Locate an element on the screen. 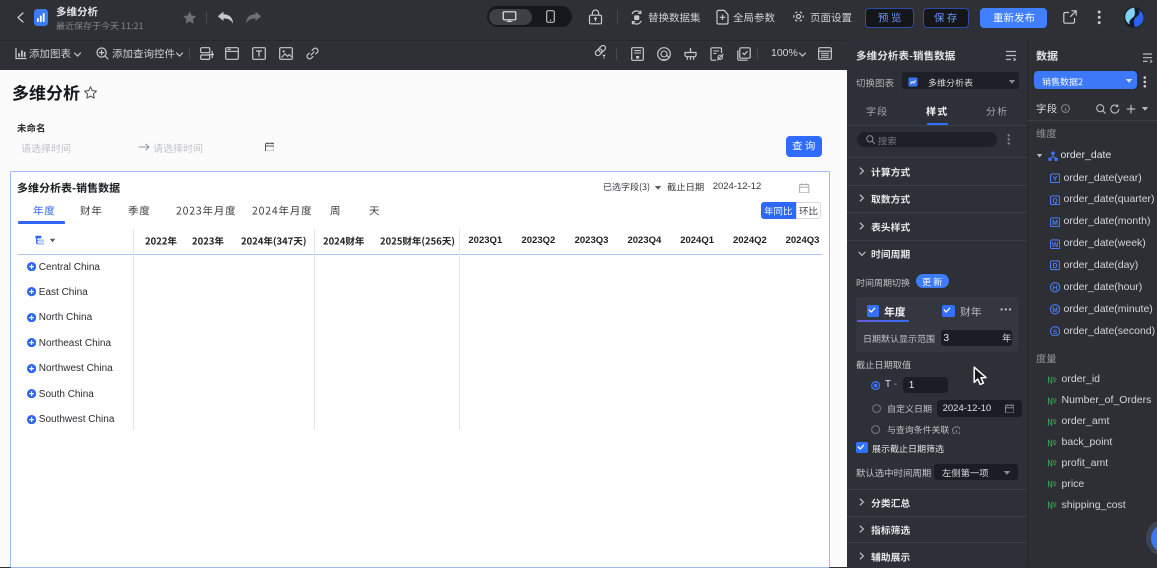 This screenshot has width=1157, height=568. svg-text: W is located at coordinates (1054, 245).